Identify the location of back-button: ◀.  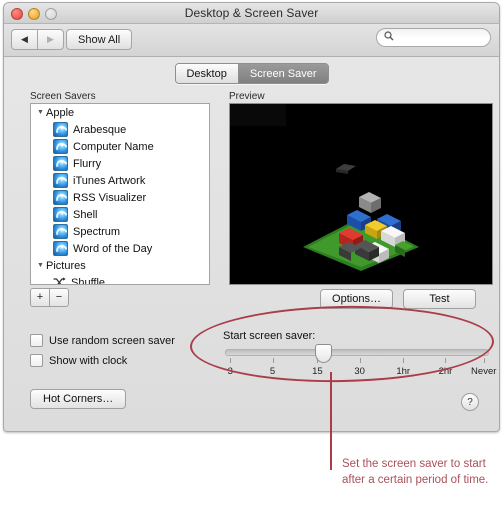
(24, 39).